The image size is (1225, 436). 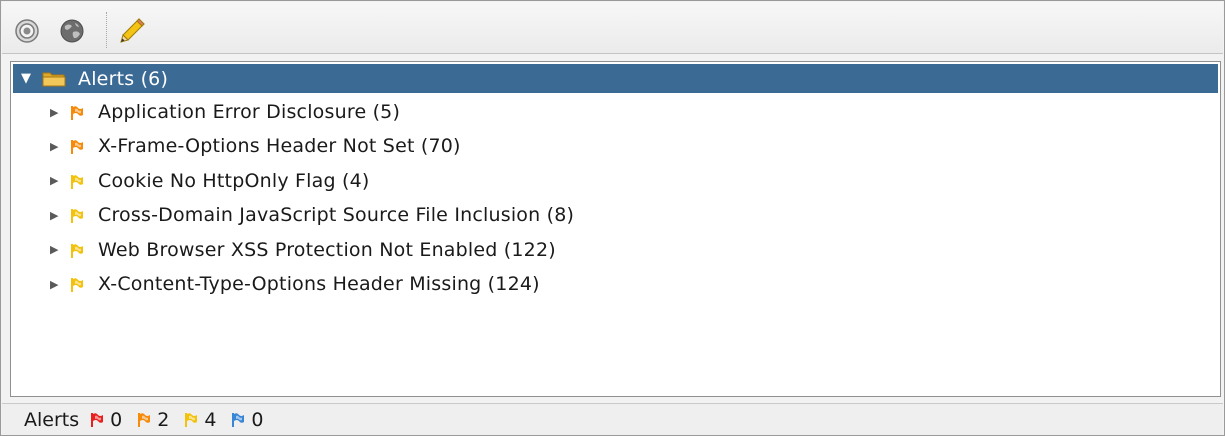 I want to click on alerts-toolbar, so click(x=612, y=28).